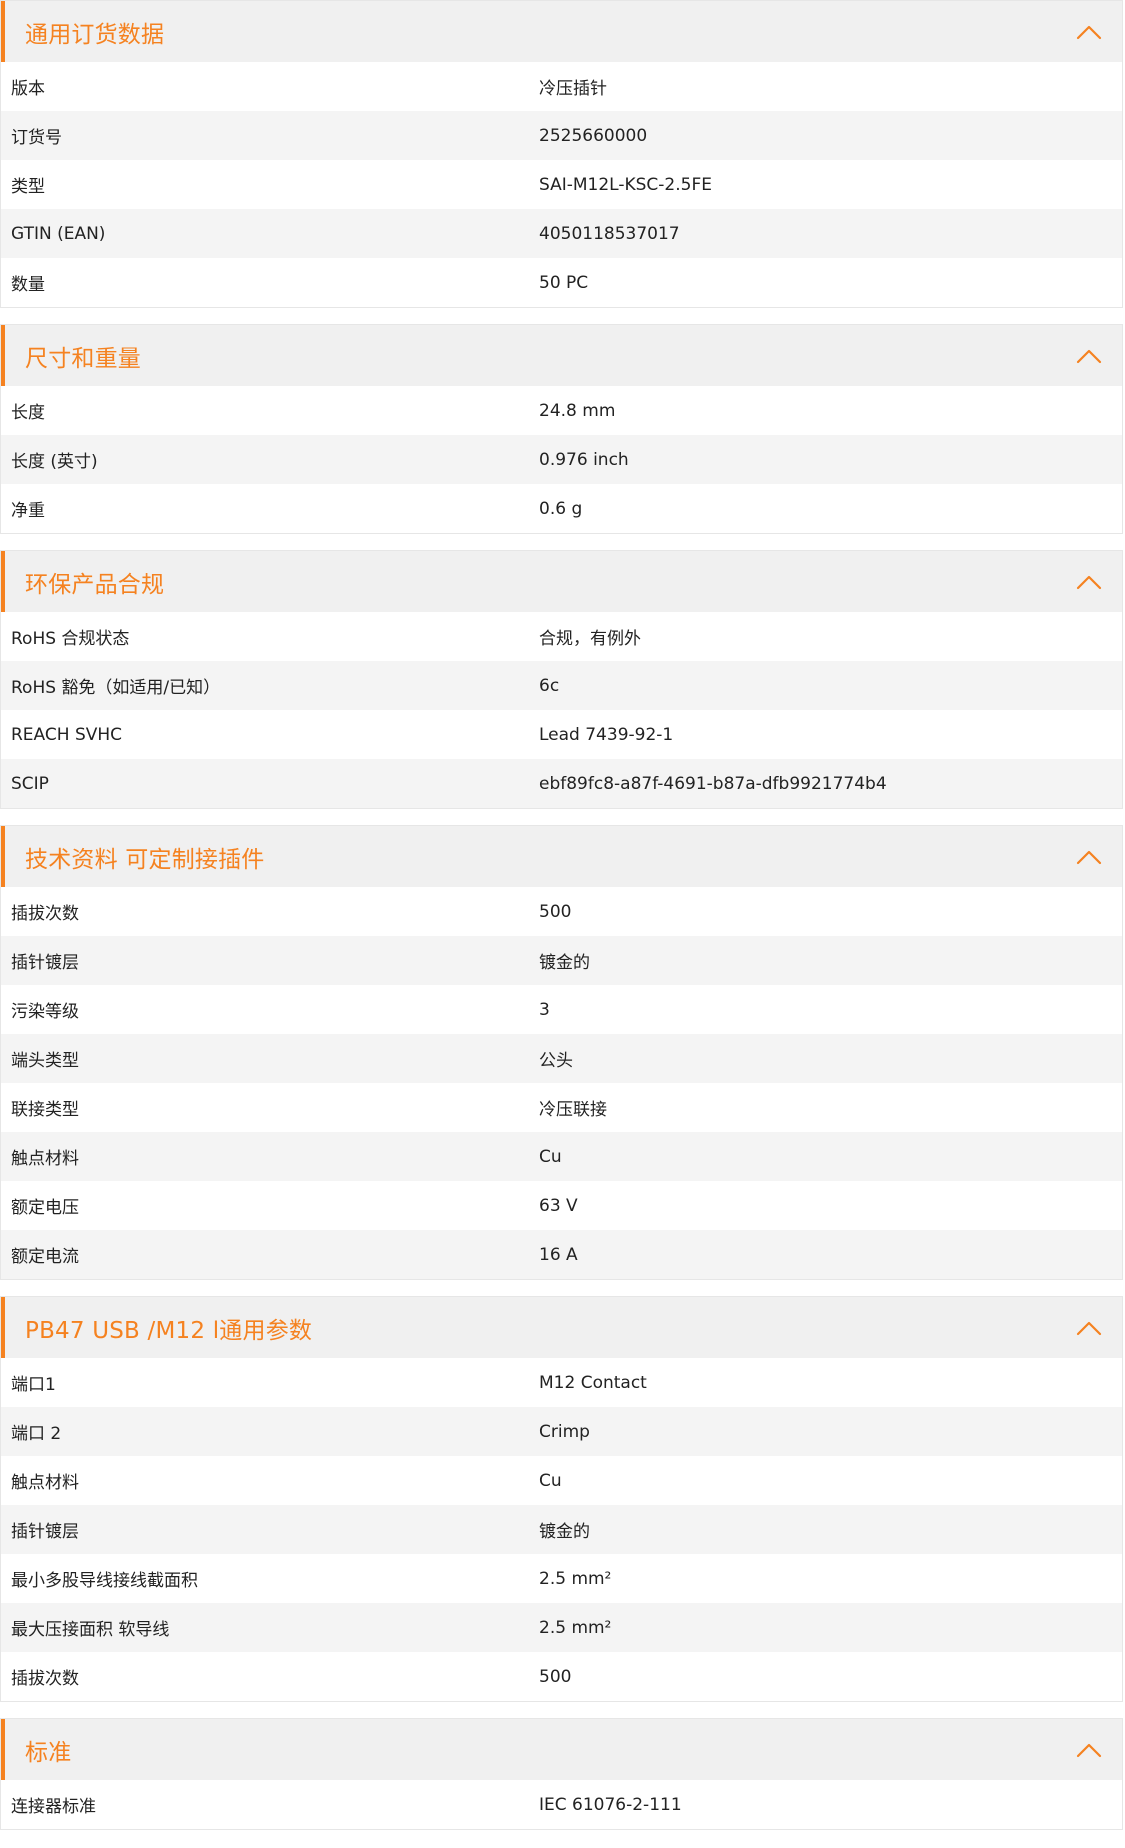 This screenshot has width=1125, height=1848. I want to click on section-rows: 长度 24.8 mm 长度 (英寸) 0.976 inch 净重 0.6 g, so click(561, 459).